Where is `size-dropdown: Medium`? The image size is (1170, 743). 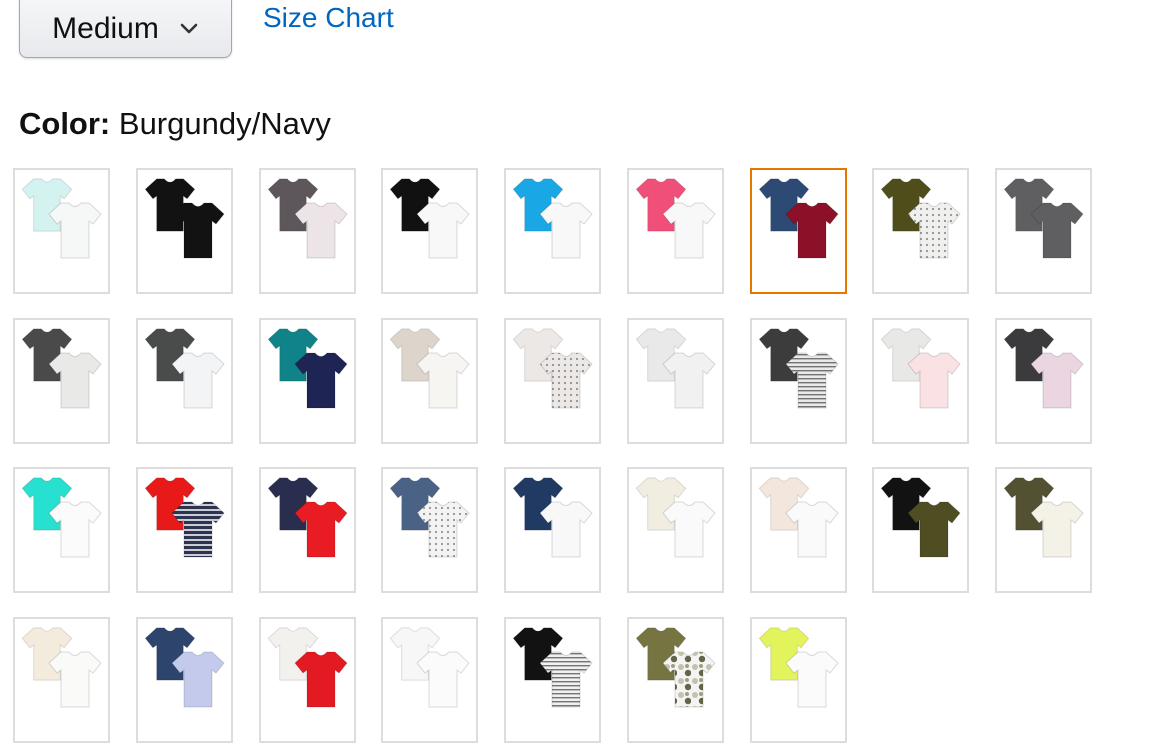
size-dropdown: Medium is located at coordinates (125, 29).